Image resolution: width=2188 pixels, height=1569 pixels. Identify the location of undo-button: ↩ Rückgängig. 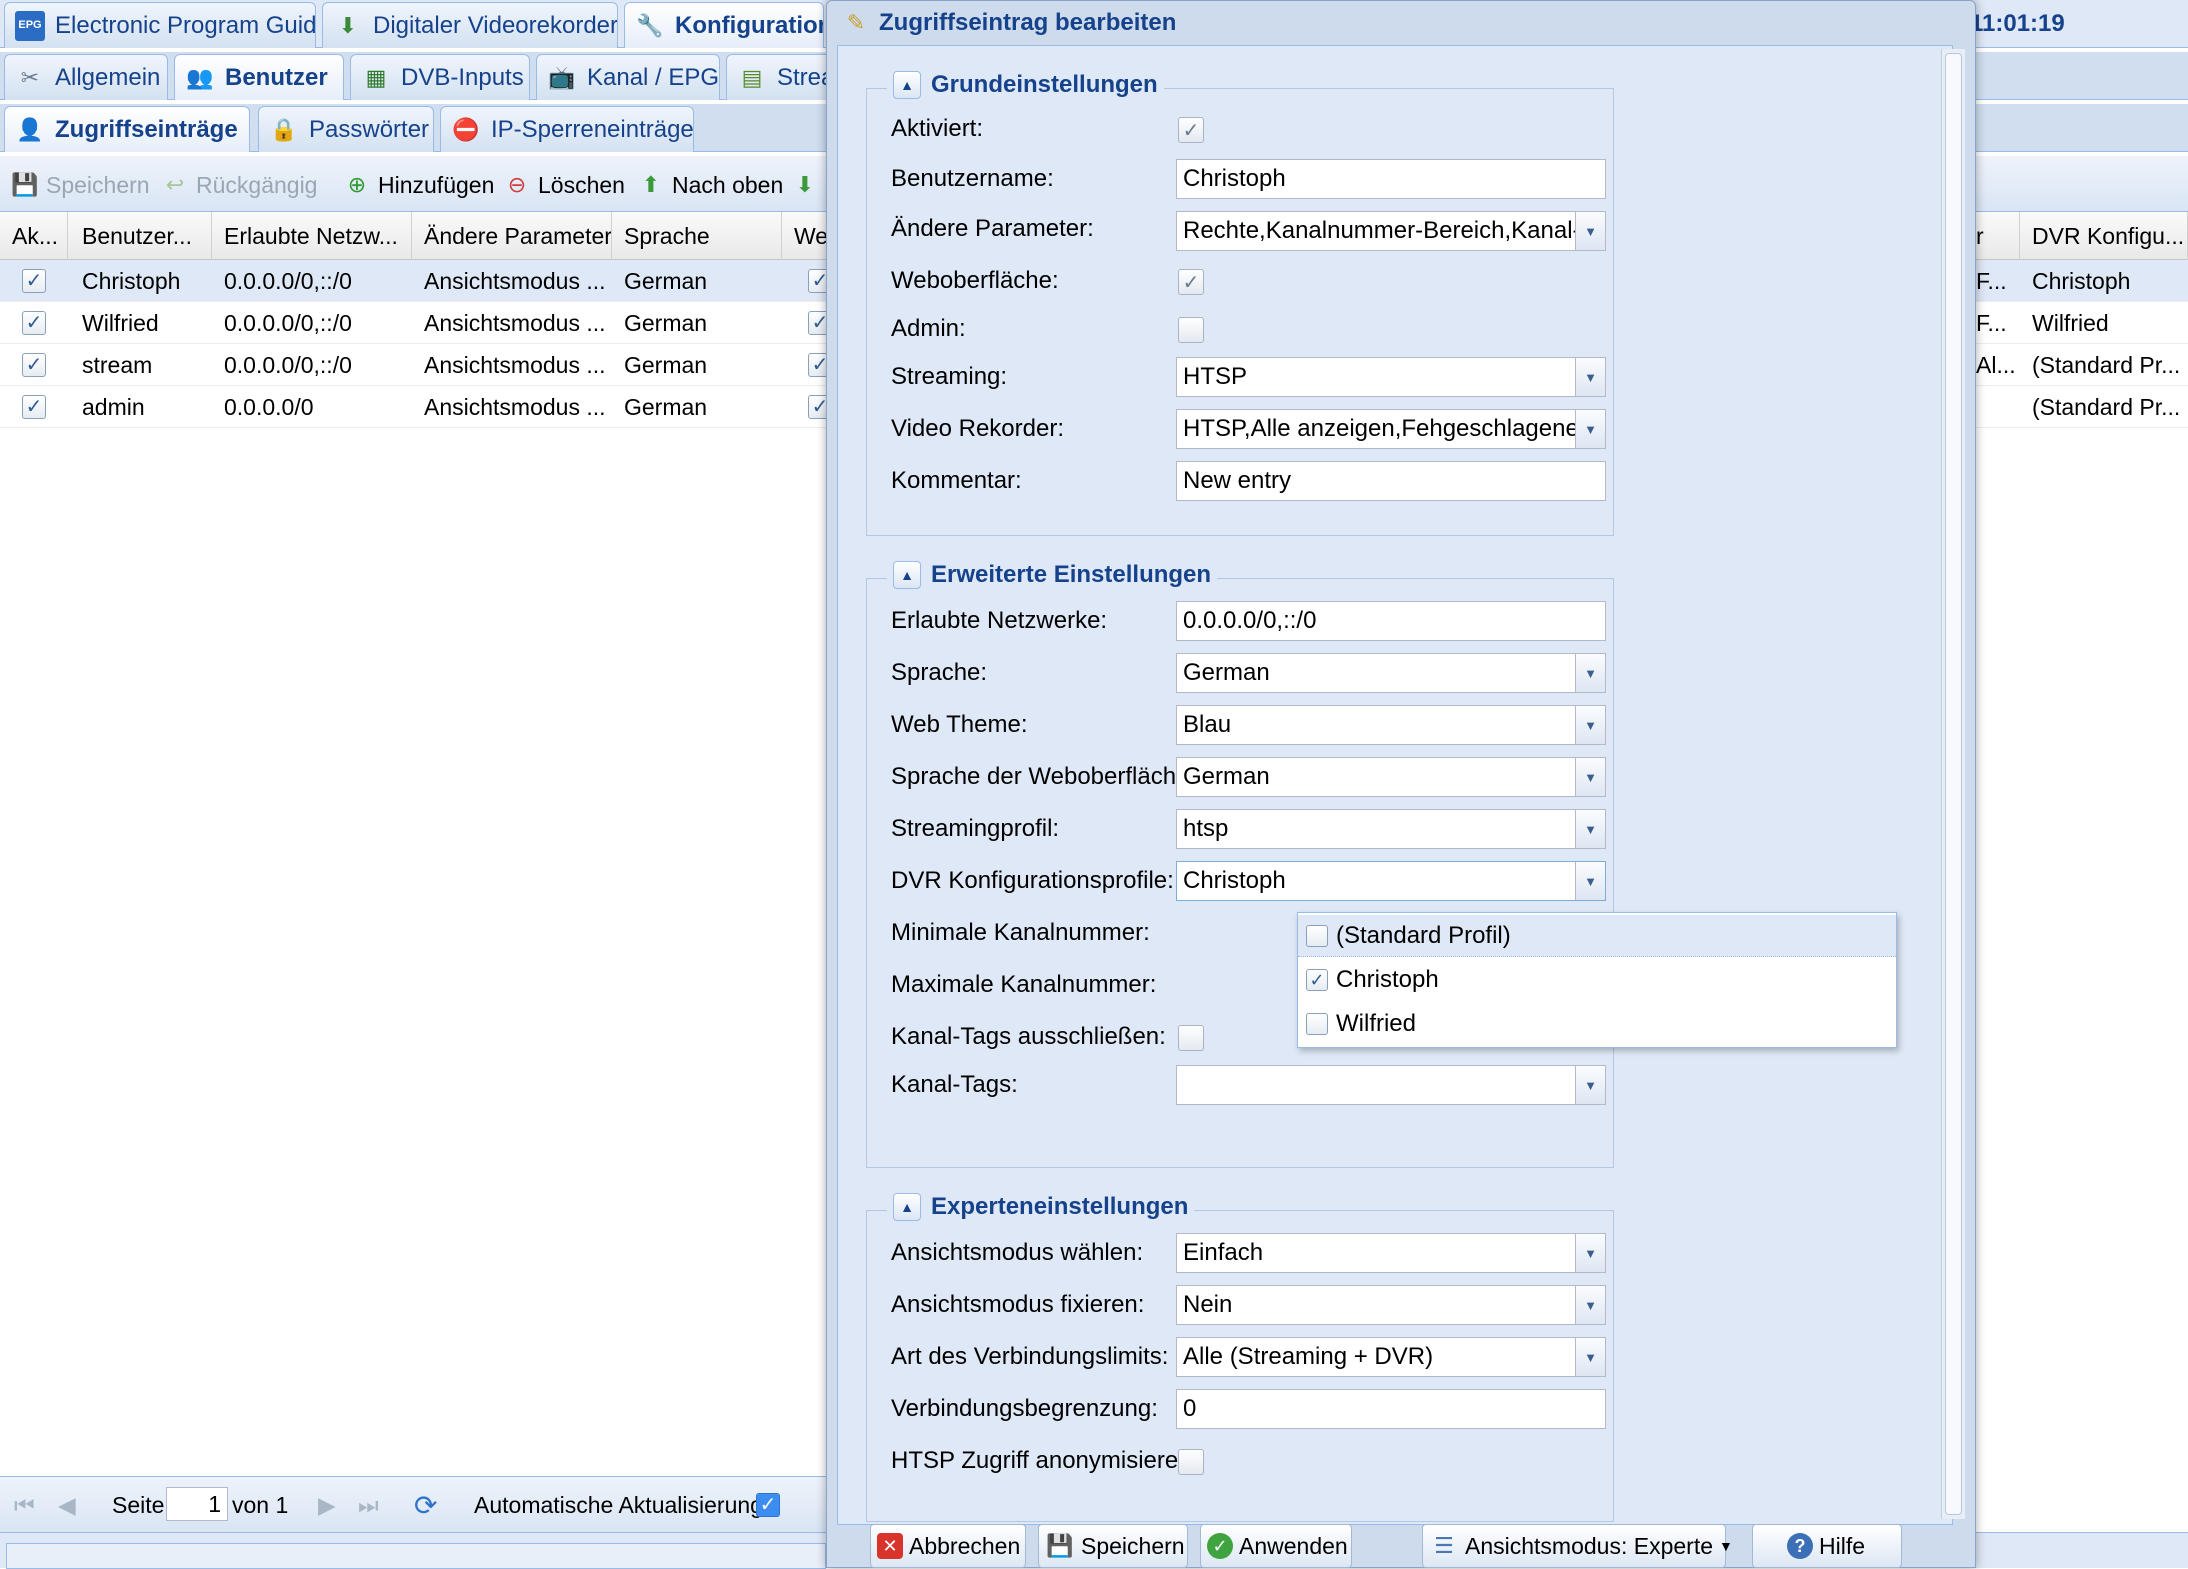
(239, 185).